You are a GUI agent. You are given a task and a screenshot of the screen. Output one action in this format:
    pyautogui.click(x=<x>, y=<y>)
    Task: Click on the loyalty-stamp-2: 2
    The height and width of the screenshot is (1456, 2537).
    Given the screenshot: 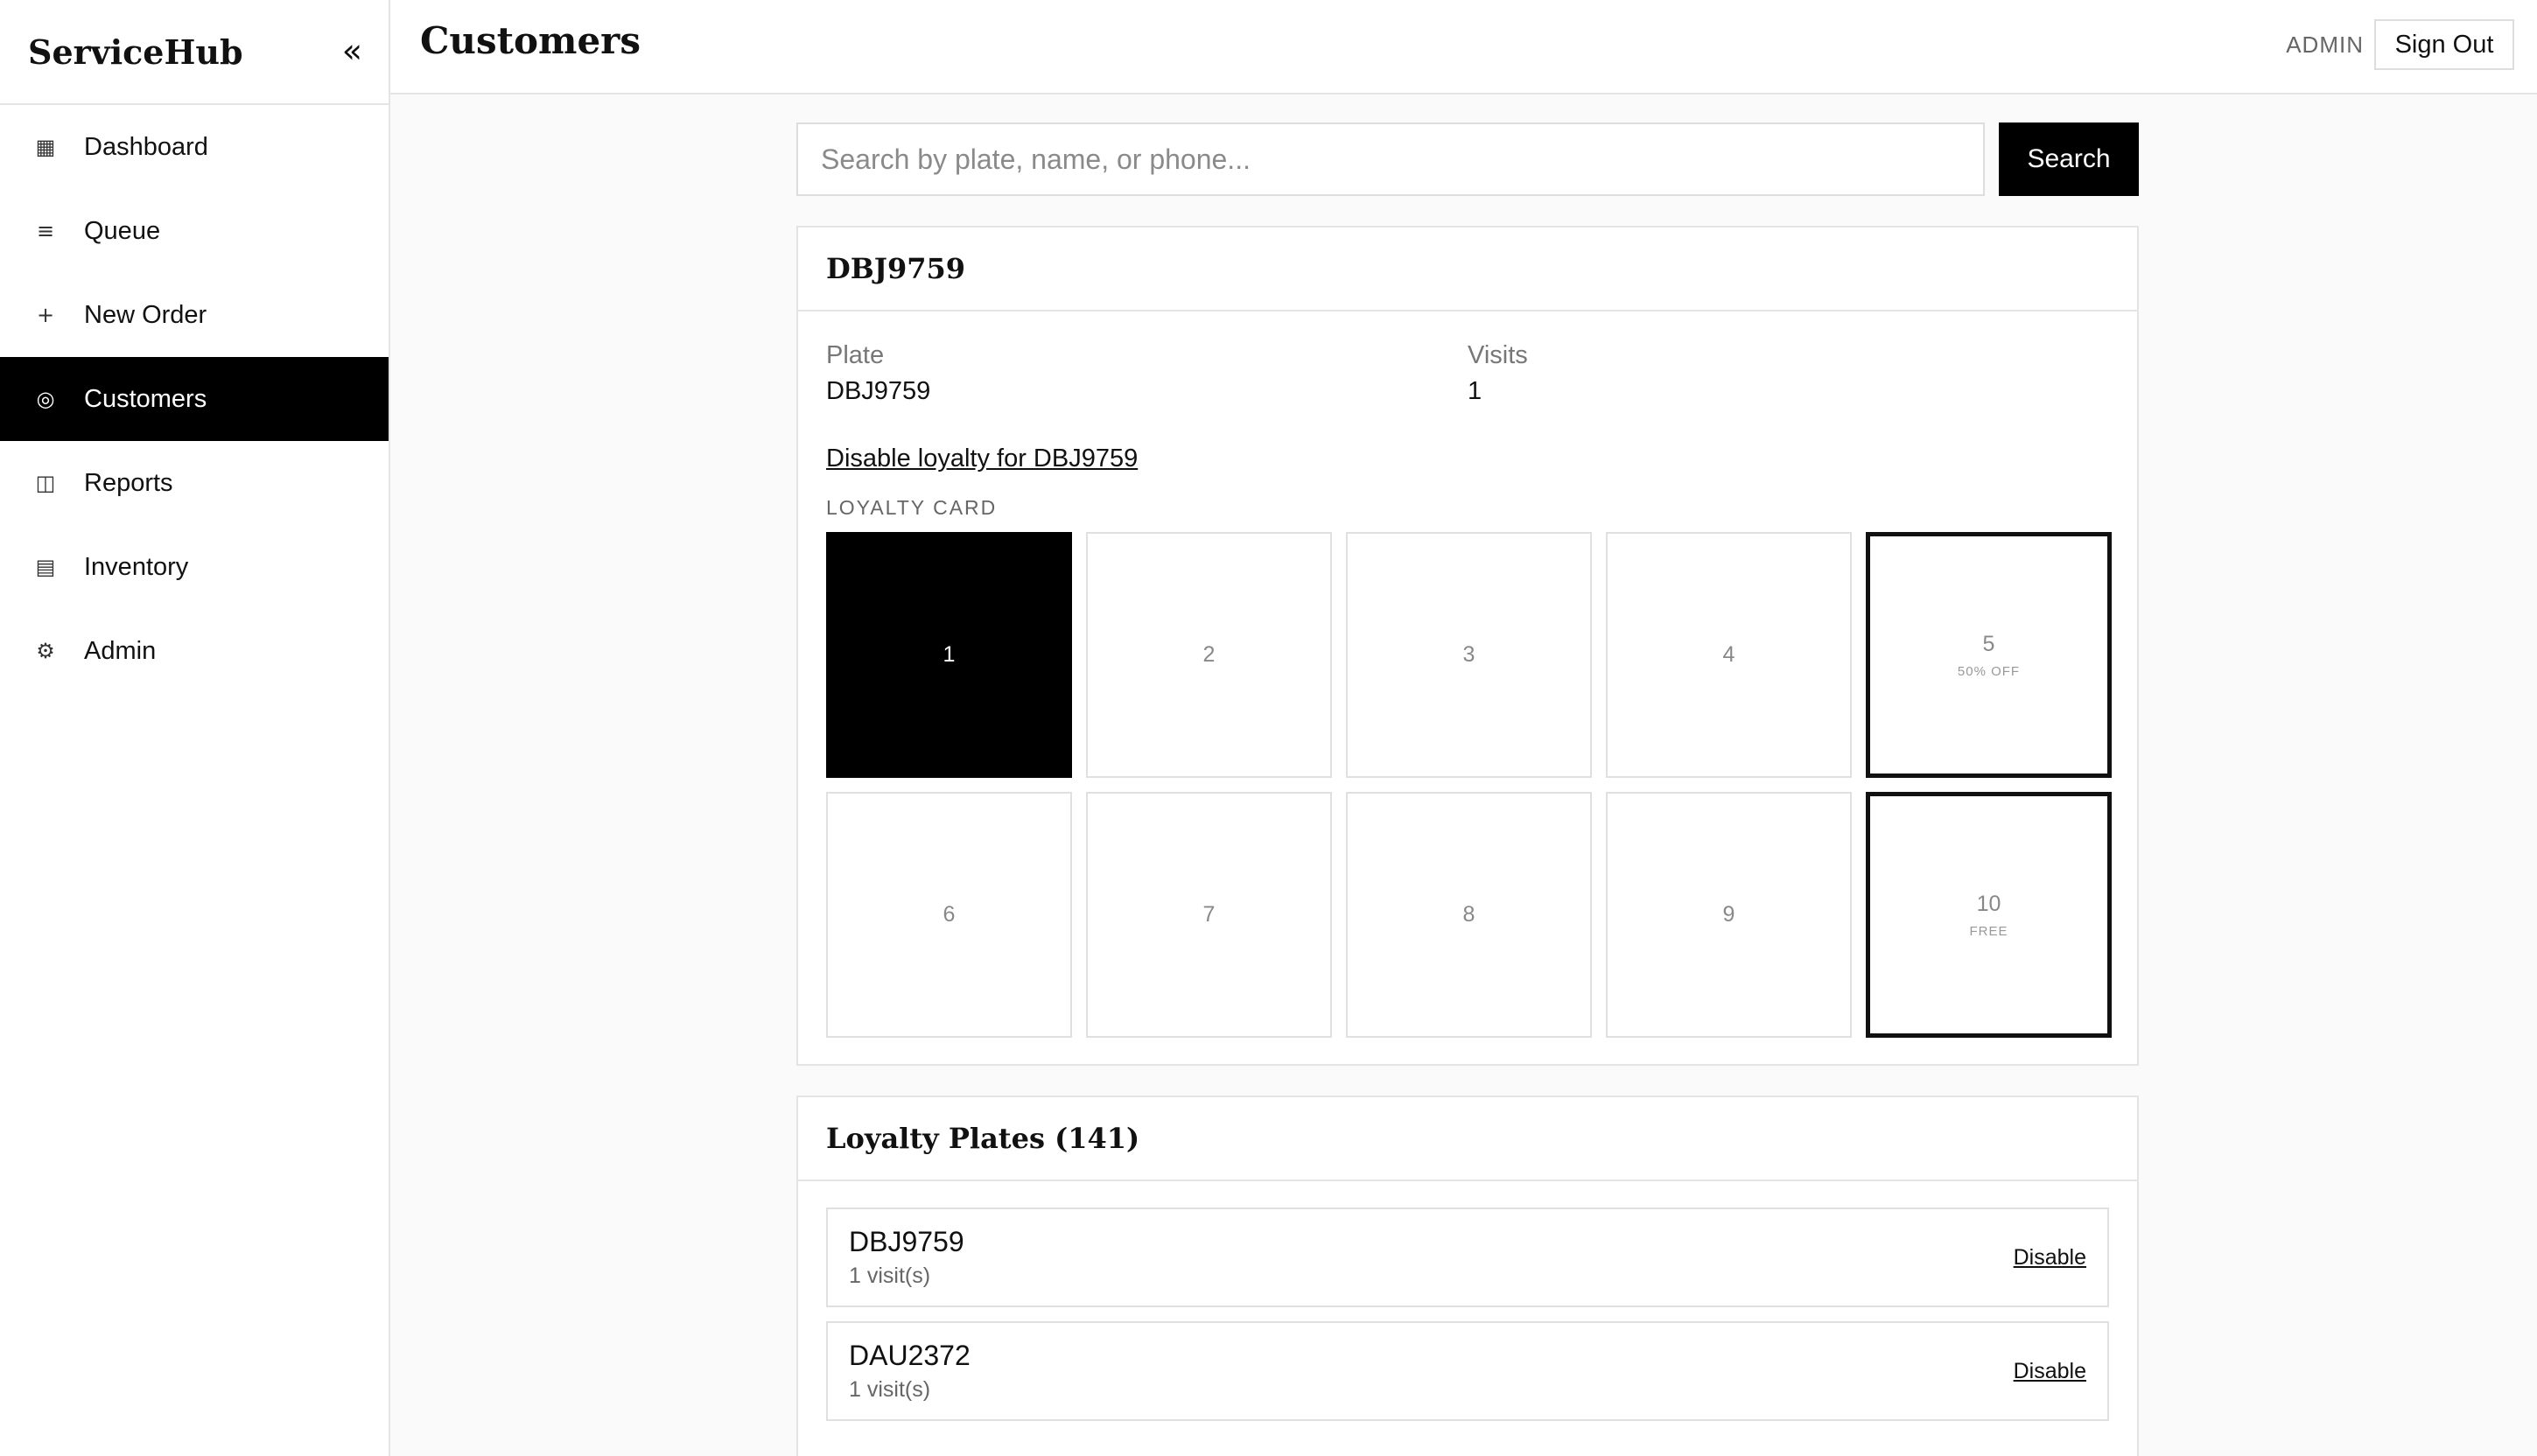 What is the action you would take?
    pyautogui.click(x=1209, y=655)
    